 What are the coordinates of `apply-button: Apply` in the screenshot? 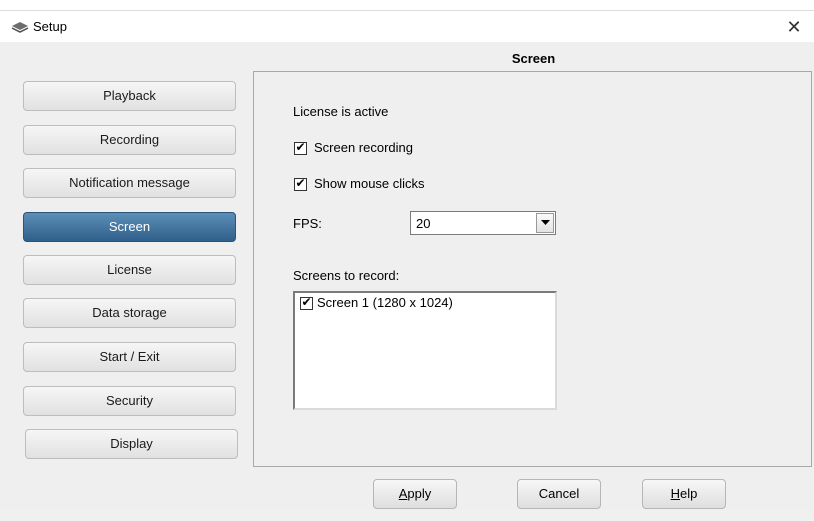 It's located at (415, 494).